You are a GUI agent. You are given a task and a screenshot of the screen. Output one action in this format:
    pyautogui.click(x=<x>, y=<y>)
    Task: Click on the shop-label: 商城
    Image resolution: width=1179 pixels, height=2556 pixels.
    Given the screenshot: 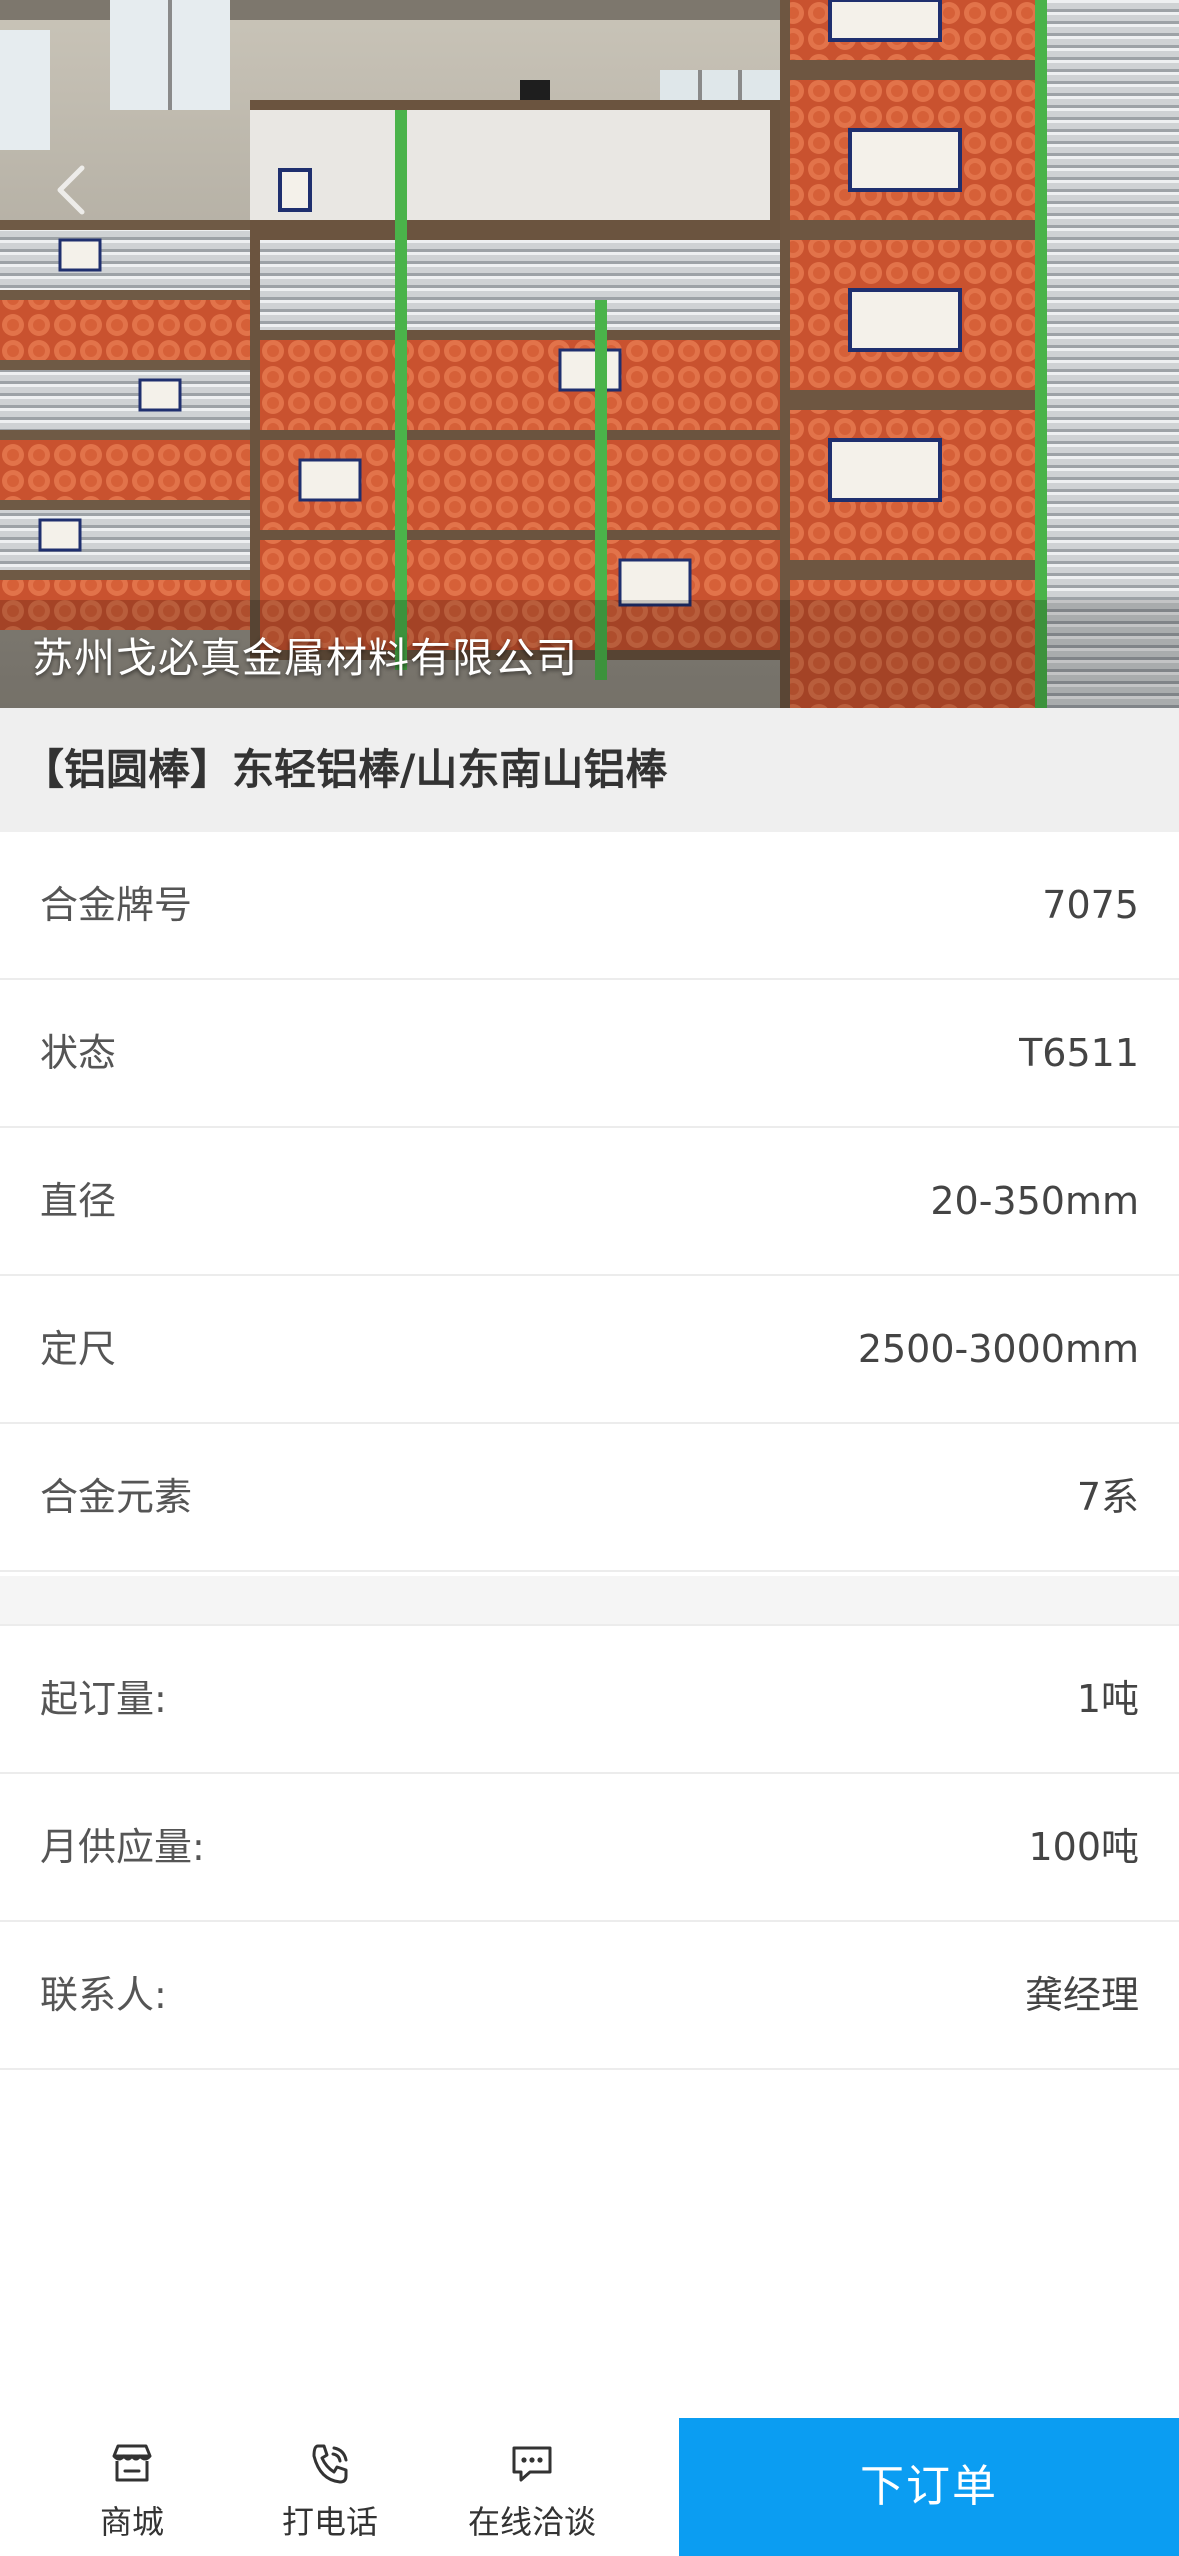 What is the action you would take?
    pyautogui.click(x=131, y=2522)
    